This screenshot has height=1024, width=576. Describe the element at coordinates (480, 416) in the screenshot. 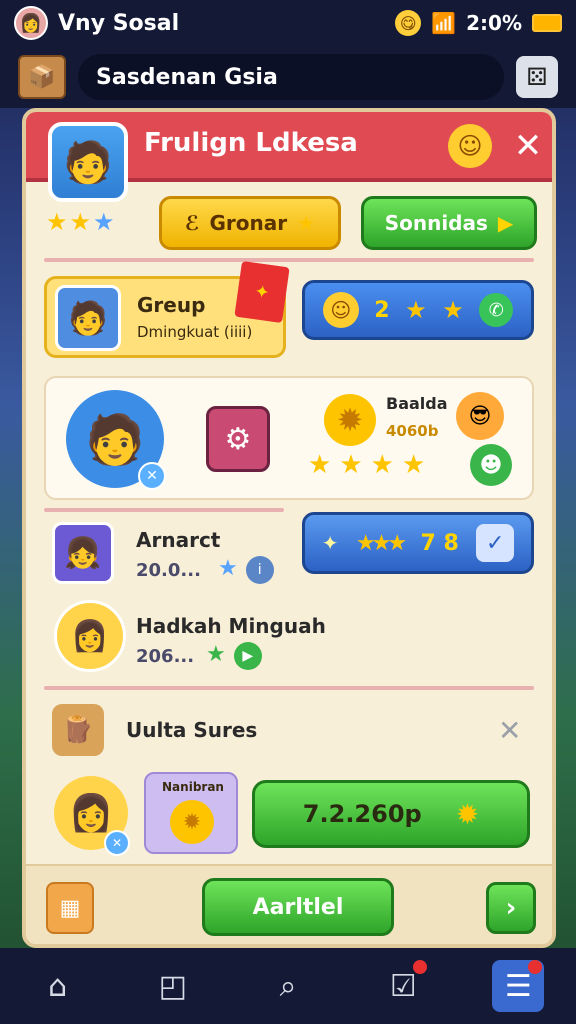

I see `cool-face-icon: 😎` at that location.